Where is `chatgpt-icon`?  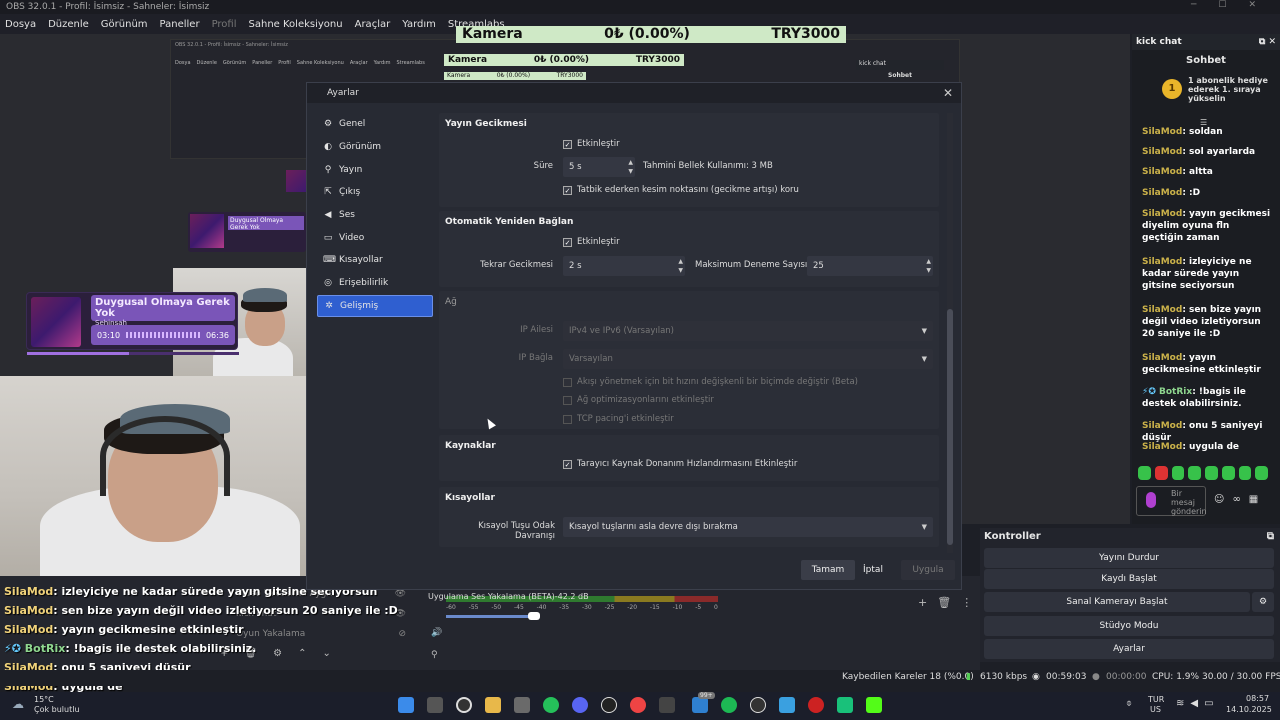
chatgpt-icon is located at coordinates (609, 705).